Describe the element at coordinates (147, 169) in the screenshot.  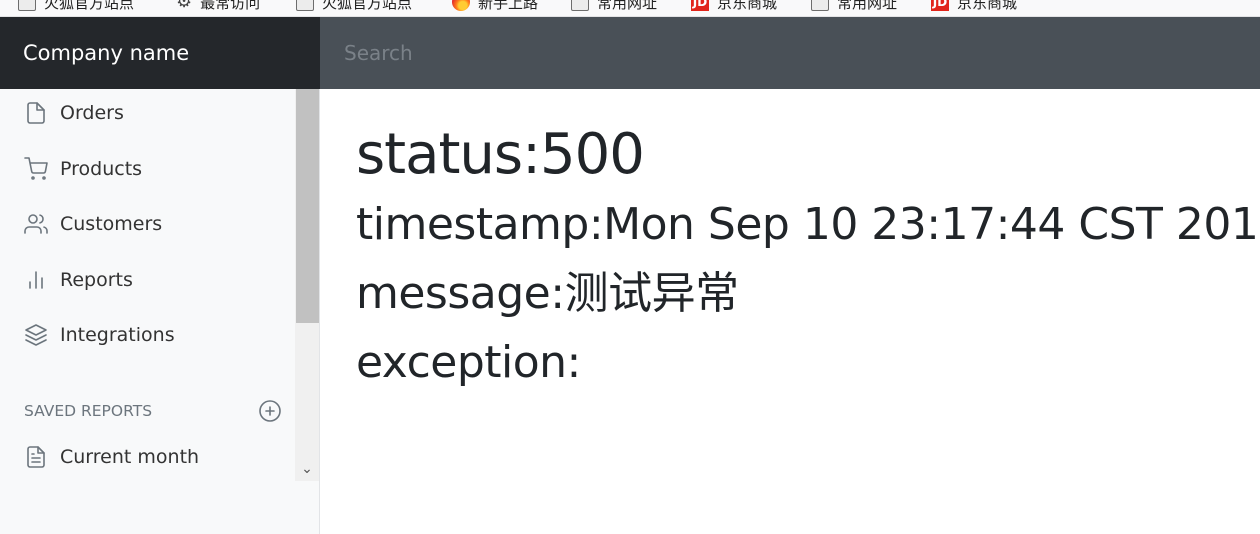
I see `sidebar-item-products: Products` at that location.